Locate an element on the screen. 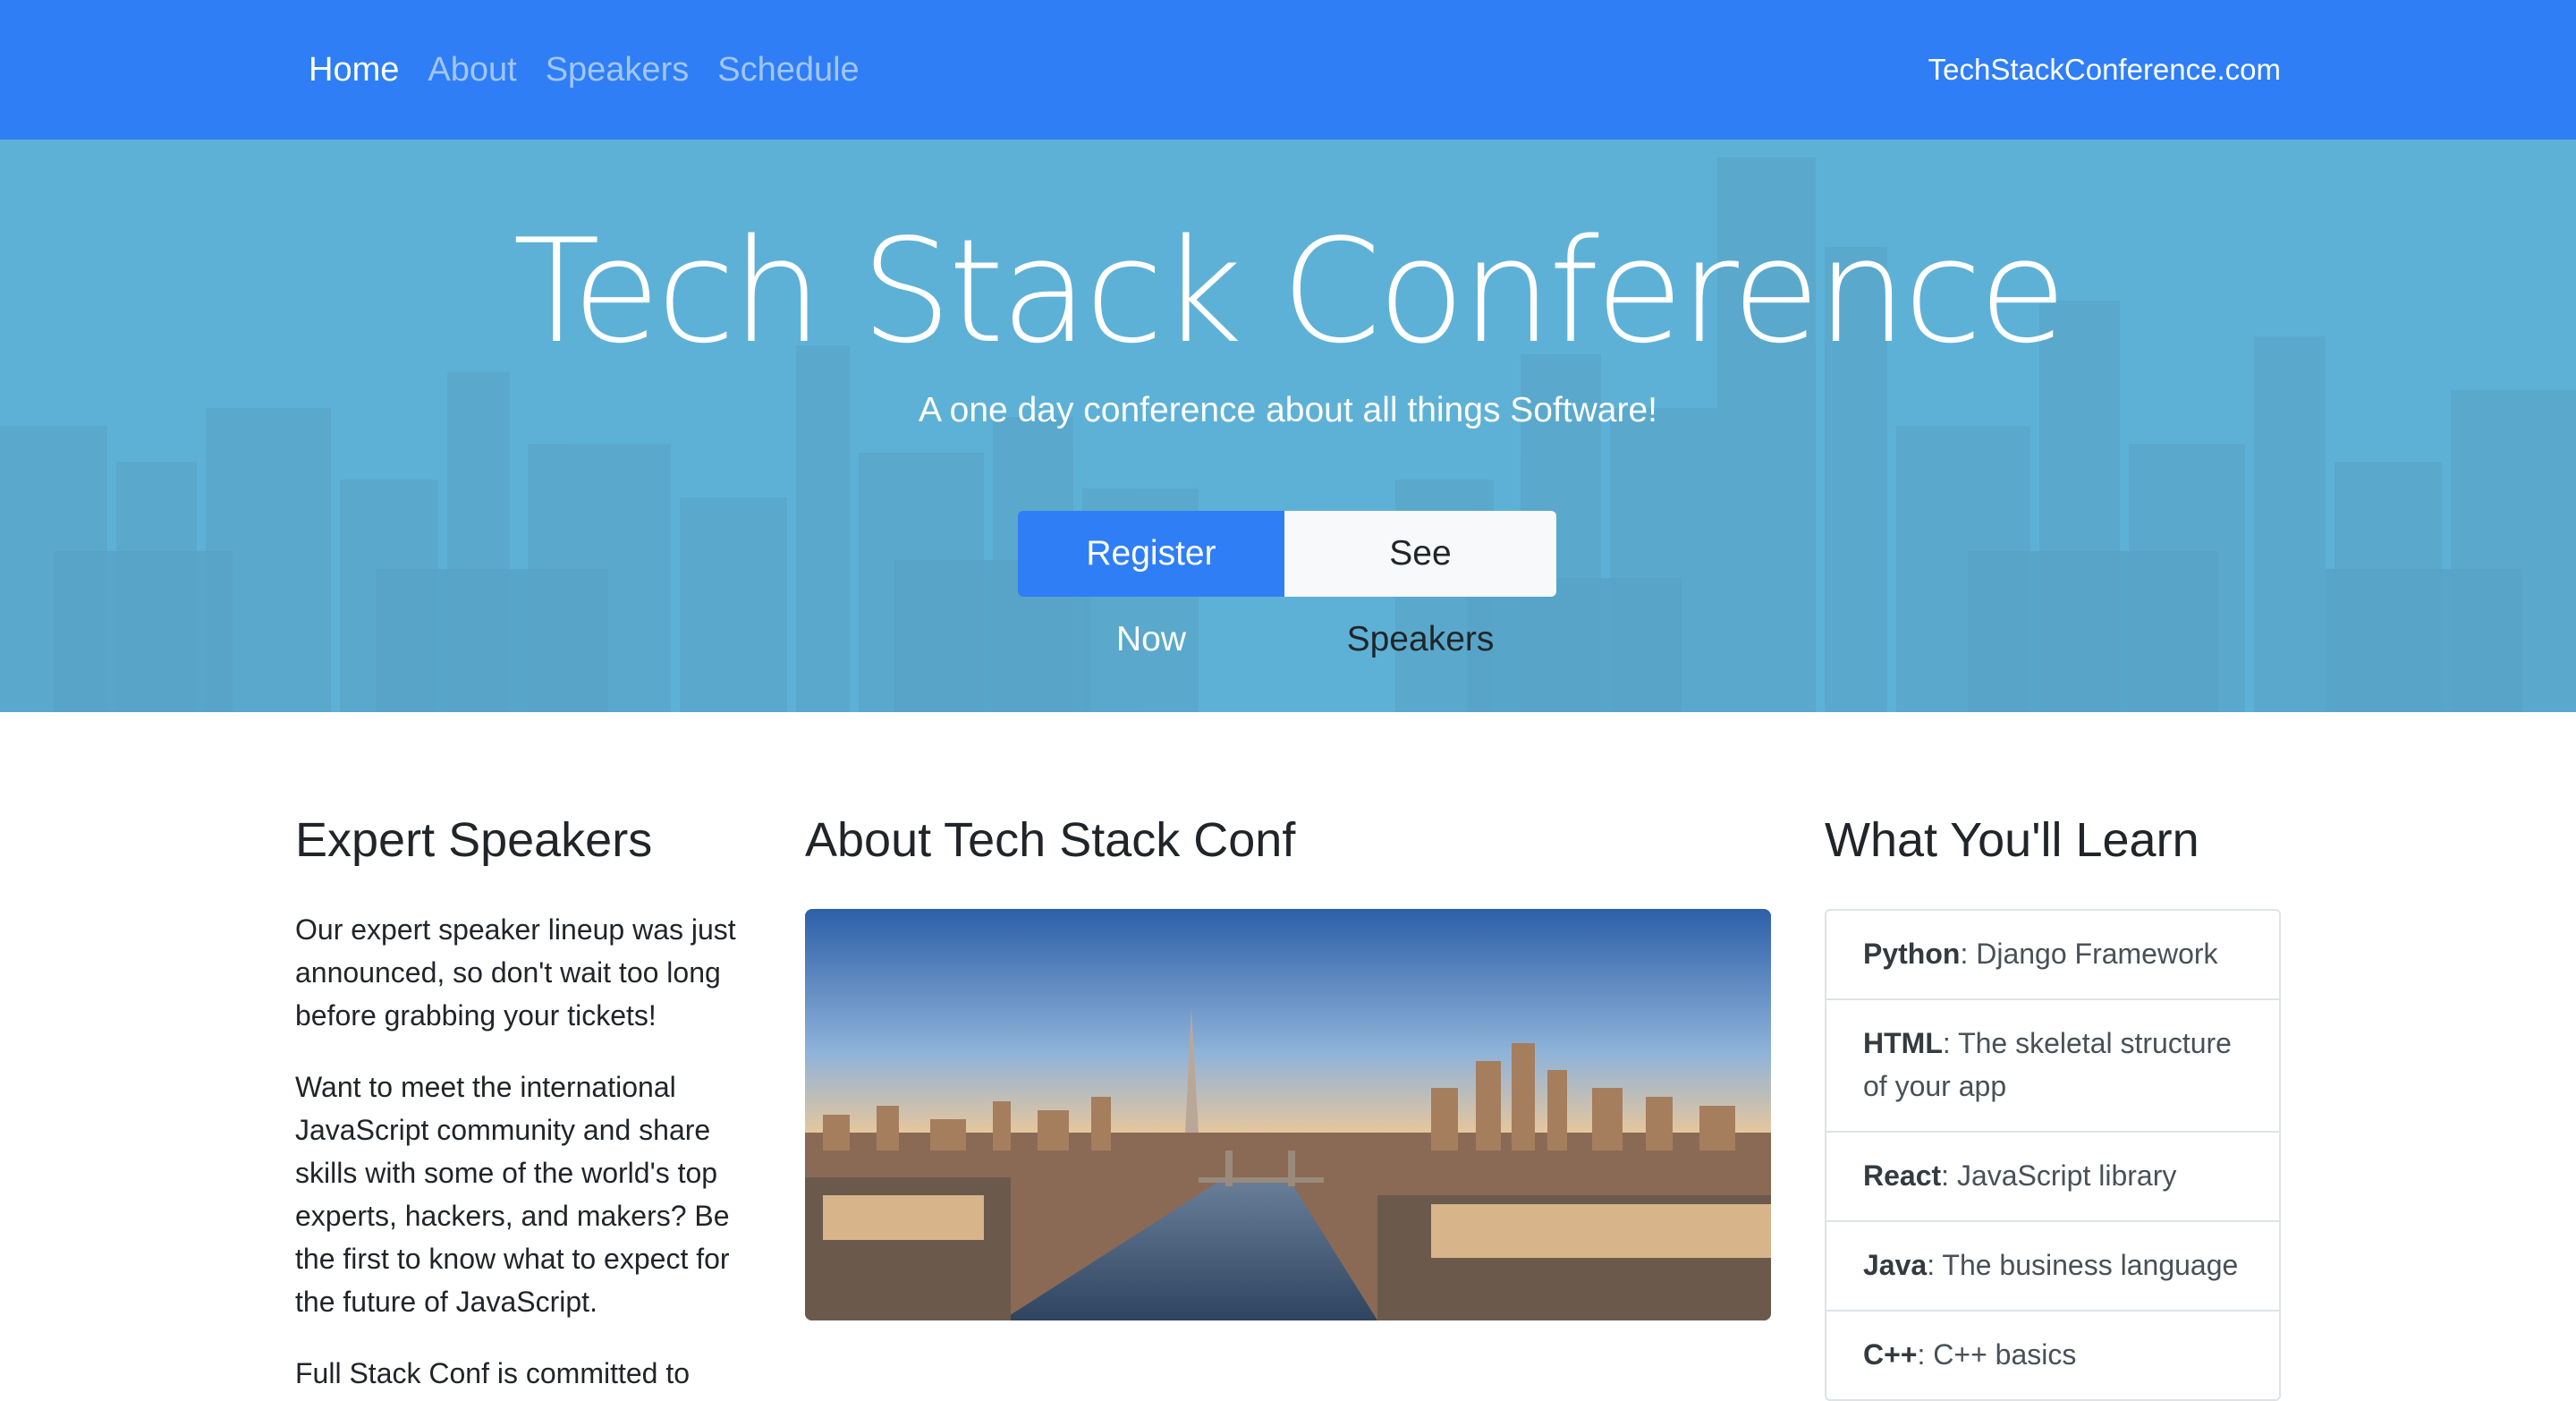 The width and height of the screenshot is (2576, 1401). nav-link-speakers: Speakers is located at coordinates (618, 70).